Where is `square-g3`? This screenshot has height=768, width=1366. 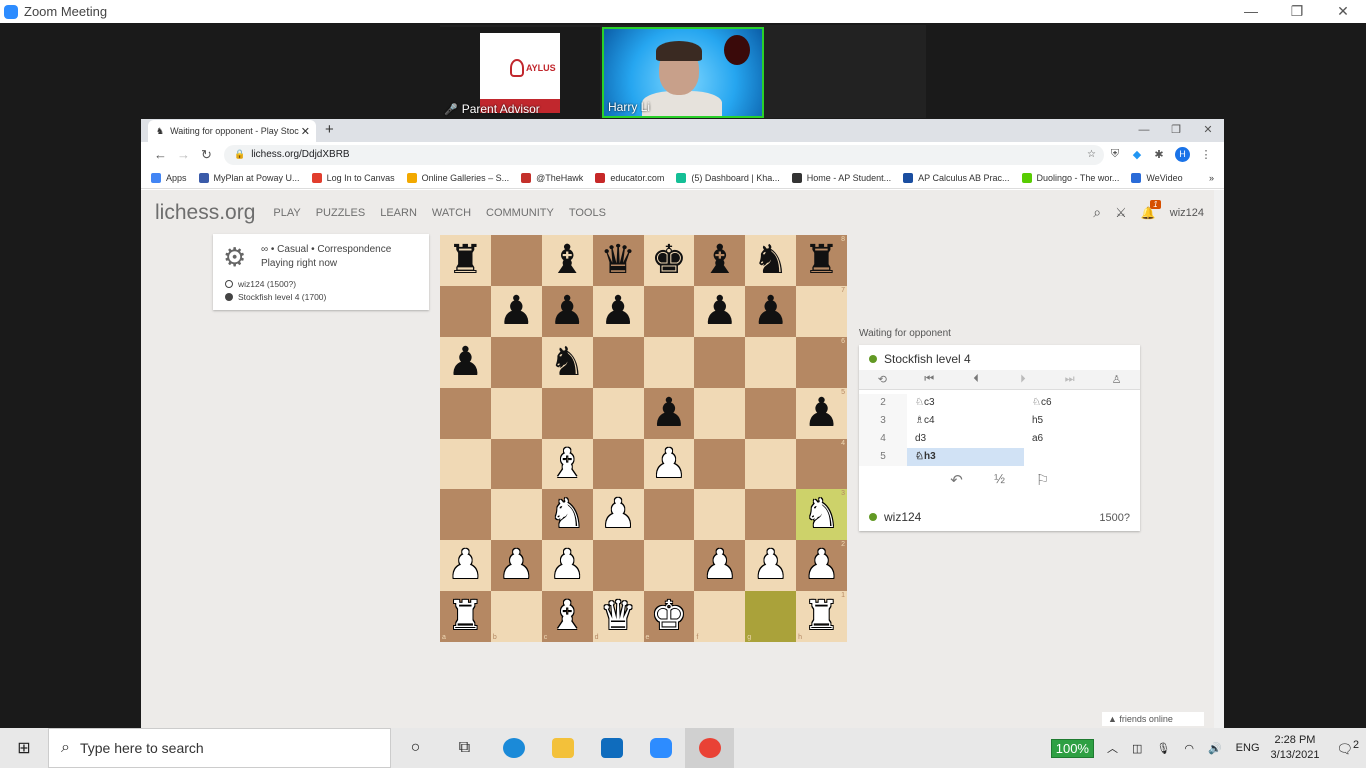
square-g3 is located at coordinates (771, 515).